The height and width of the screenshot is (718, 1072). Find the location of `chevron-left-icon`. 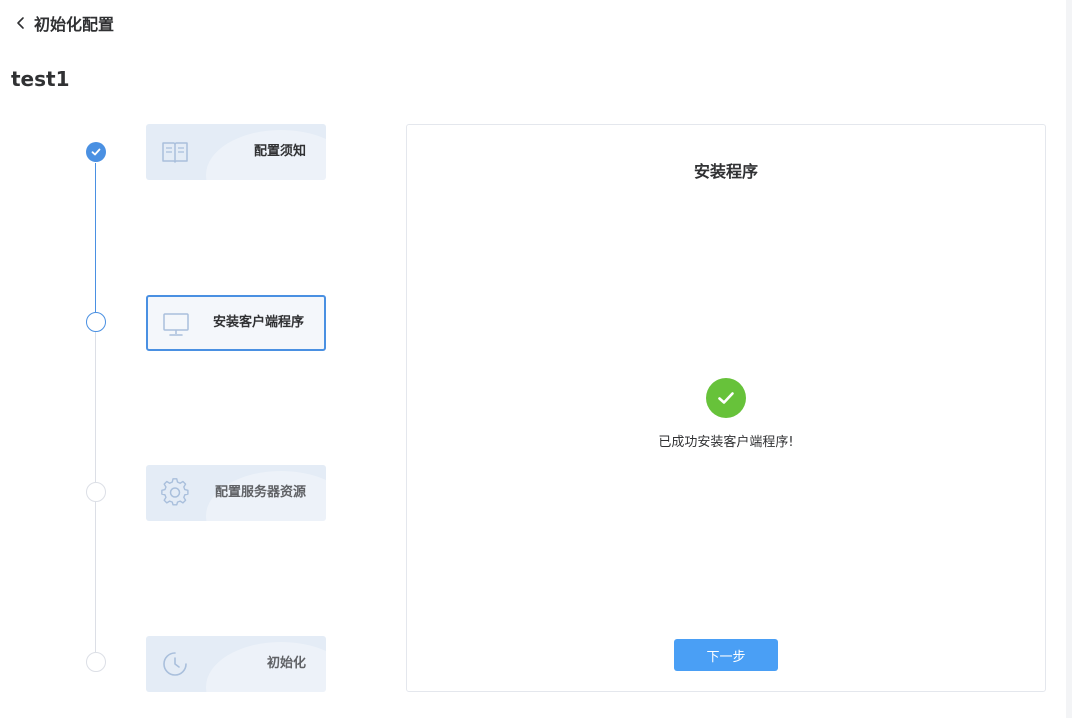

chevron-left-icon is located at coordinates (21, 23).